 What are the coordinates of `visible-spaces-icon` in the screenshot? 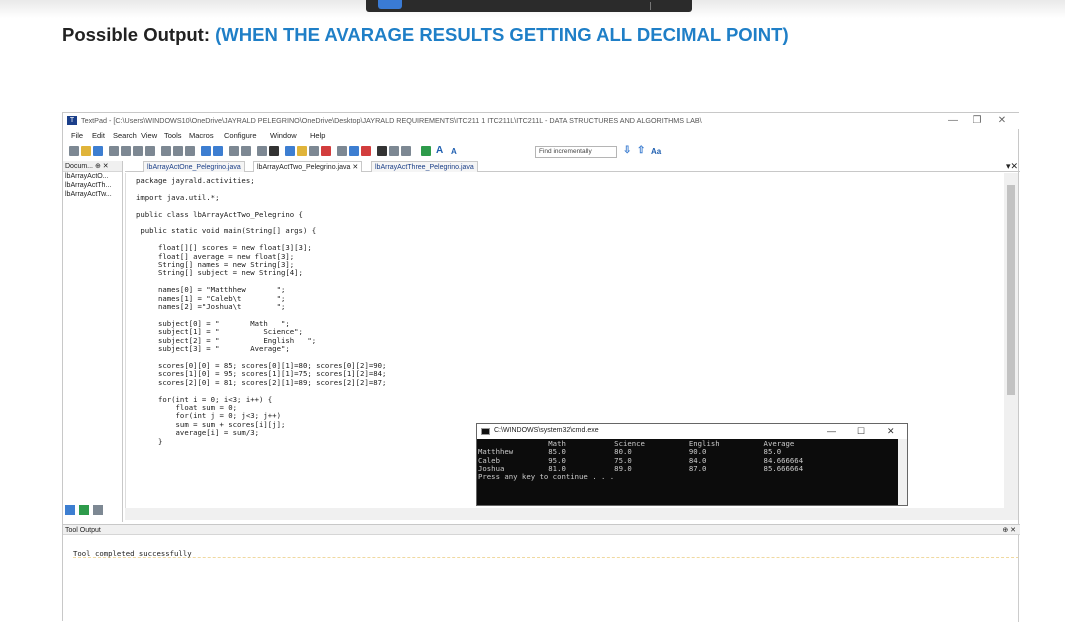 It's located at (274, 151).